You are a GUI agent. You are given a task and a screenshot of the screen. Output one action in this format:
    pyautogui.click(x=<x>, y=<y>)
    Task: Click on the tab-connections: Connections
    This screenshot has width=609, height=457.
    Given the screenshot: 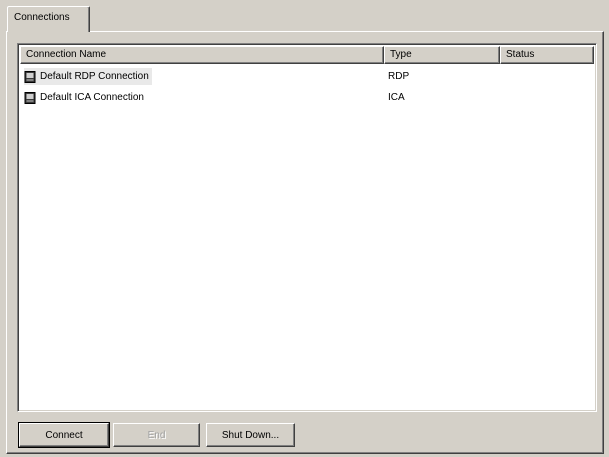 What is the action you would take?
    pyautogui.click(x=48, y=19)
    